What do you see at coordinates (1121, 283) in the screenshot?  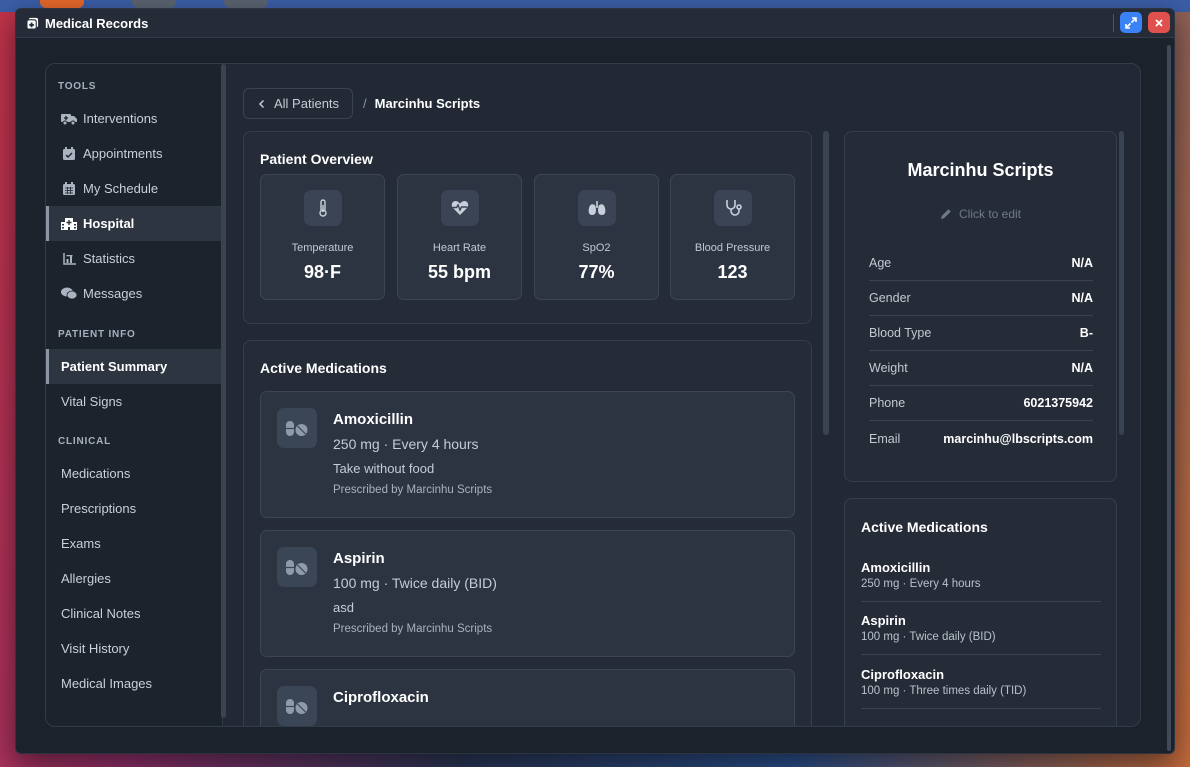 I see `side-scrollbar` at bounding box center [1121, 283].